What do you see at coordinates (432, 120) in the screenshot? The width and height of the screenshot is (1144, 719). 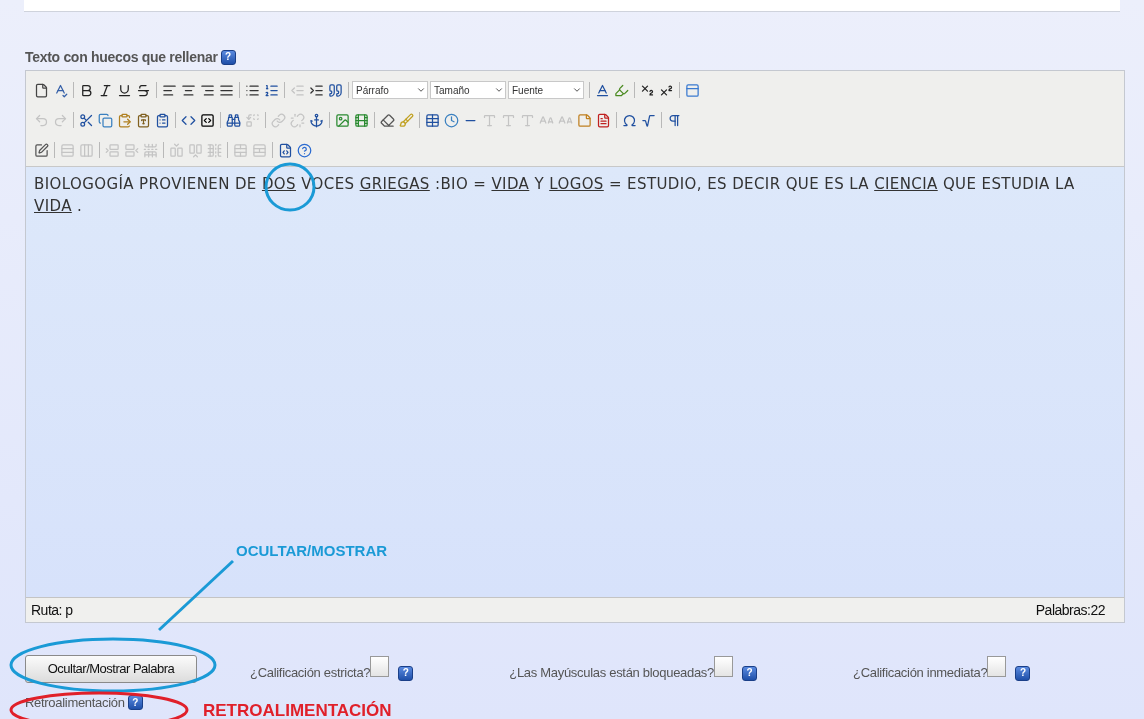 I see `table-icon` at bounding box center [432, 120].